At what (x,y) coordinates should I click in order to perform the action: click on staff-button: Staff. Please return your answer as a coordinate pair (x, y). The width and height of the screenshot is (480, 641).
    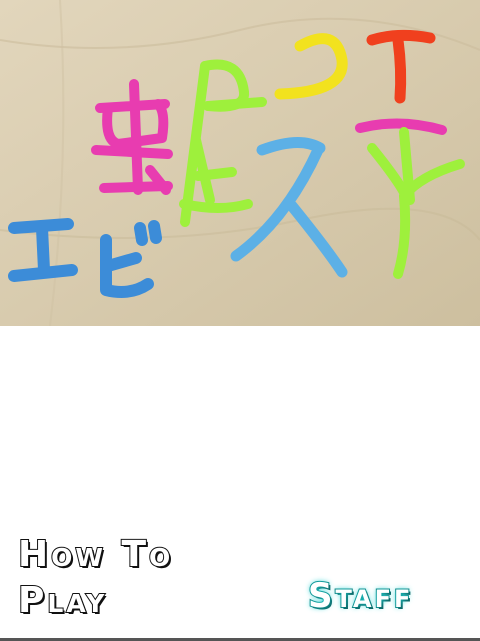
    Looking at the image, I should click on (360, 596).